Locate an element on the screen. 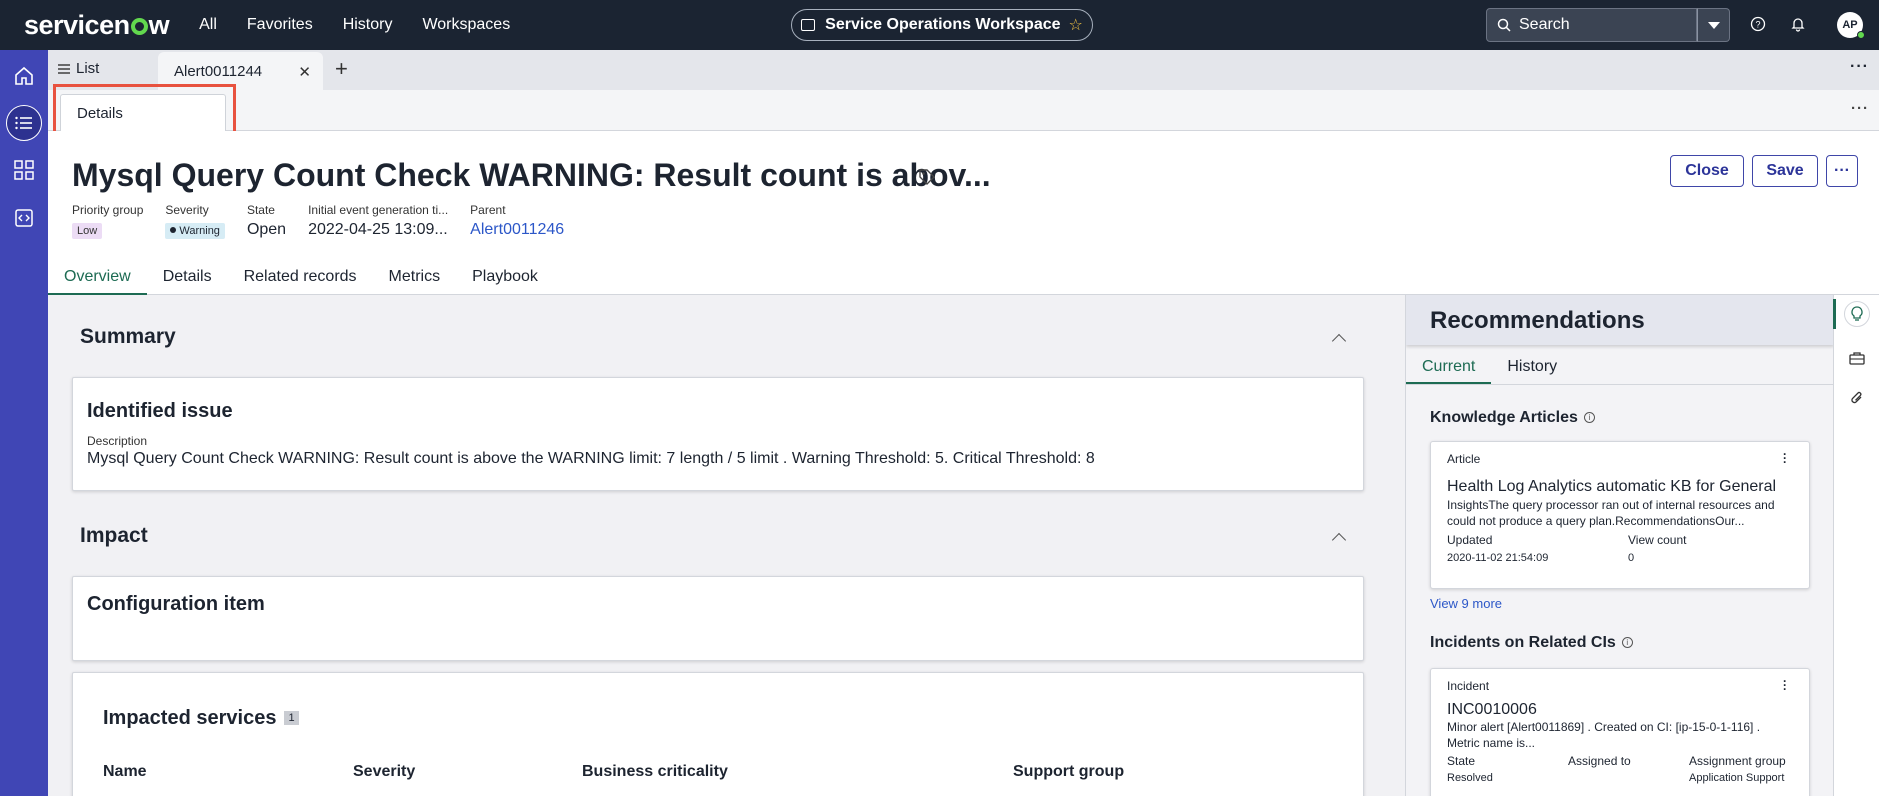  tab-related-records: Related records is located at coordinates (300, 278).